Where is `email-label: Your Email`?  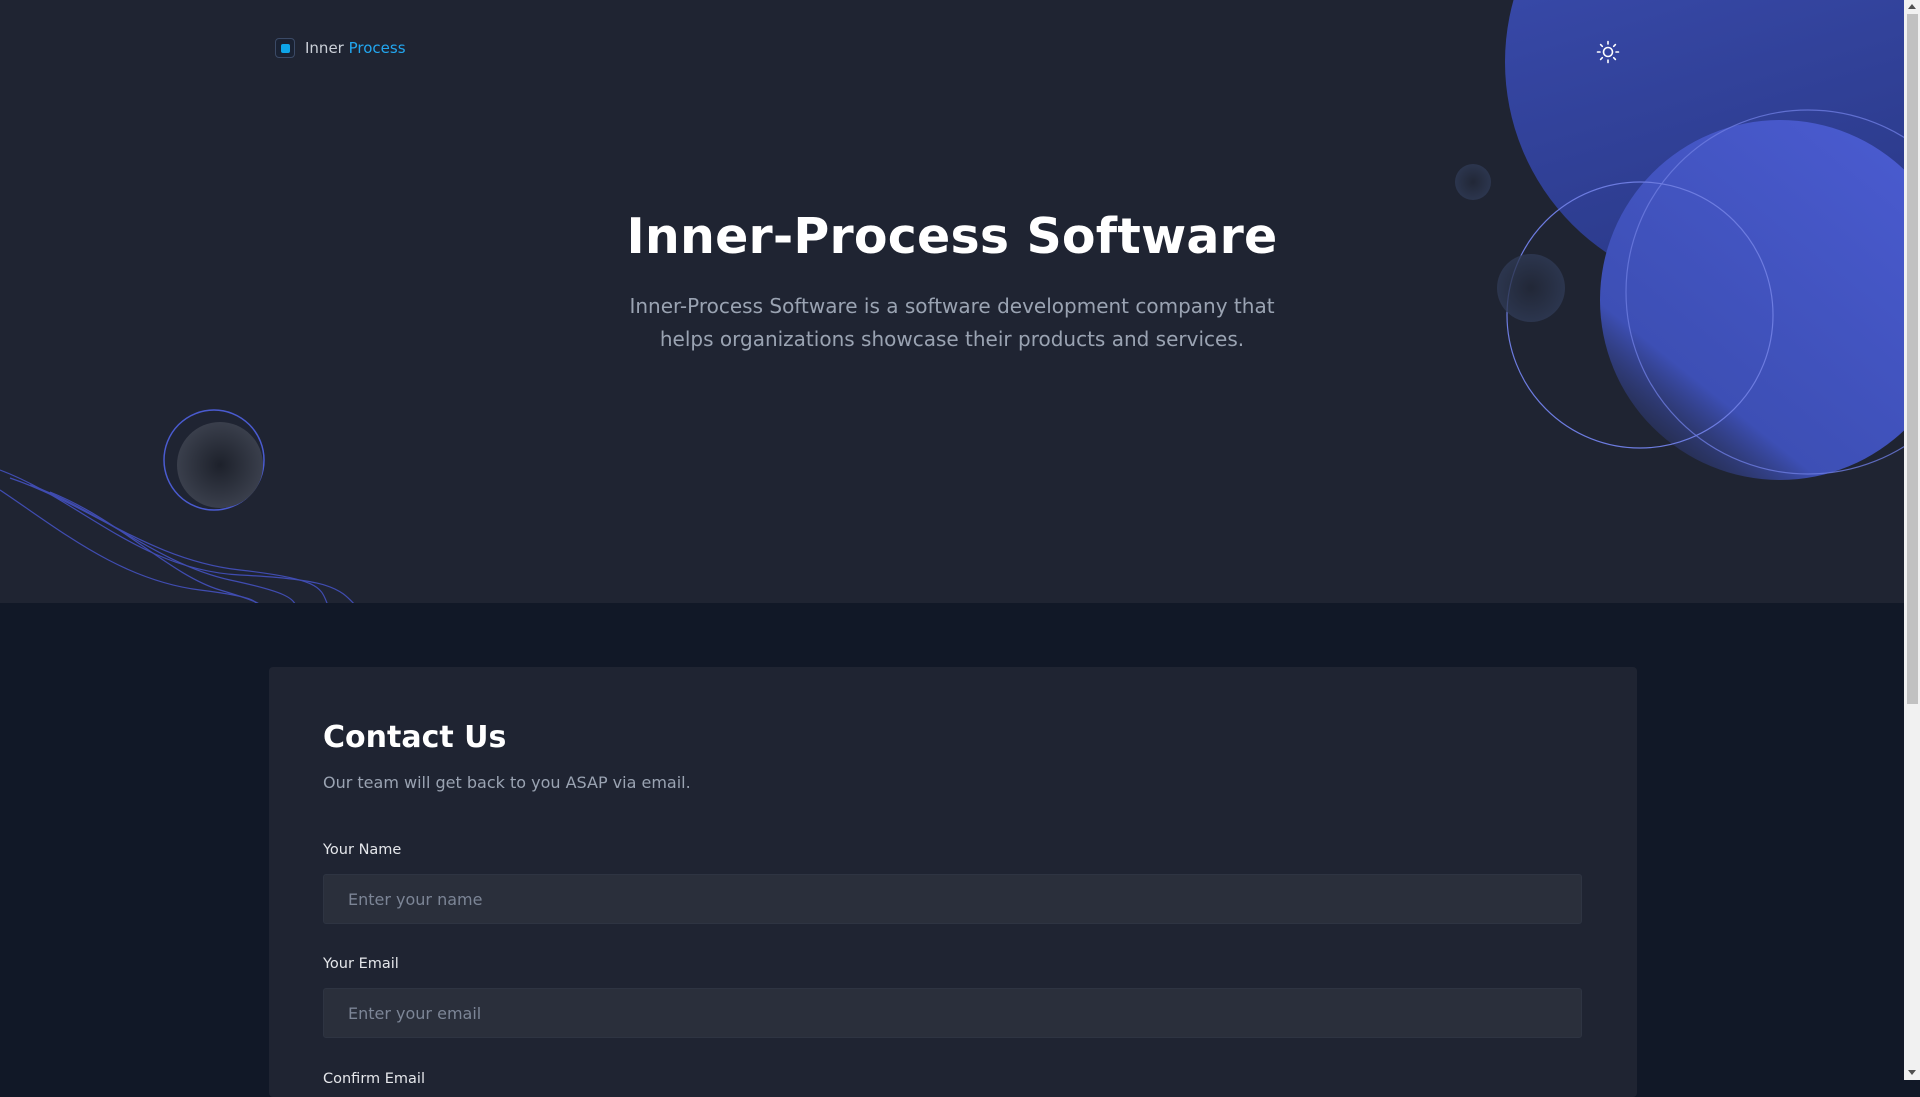
email-label: Your Email is located at coordinates (361, 964).